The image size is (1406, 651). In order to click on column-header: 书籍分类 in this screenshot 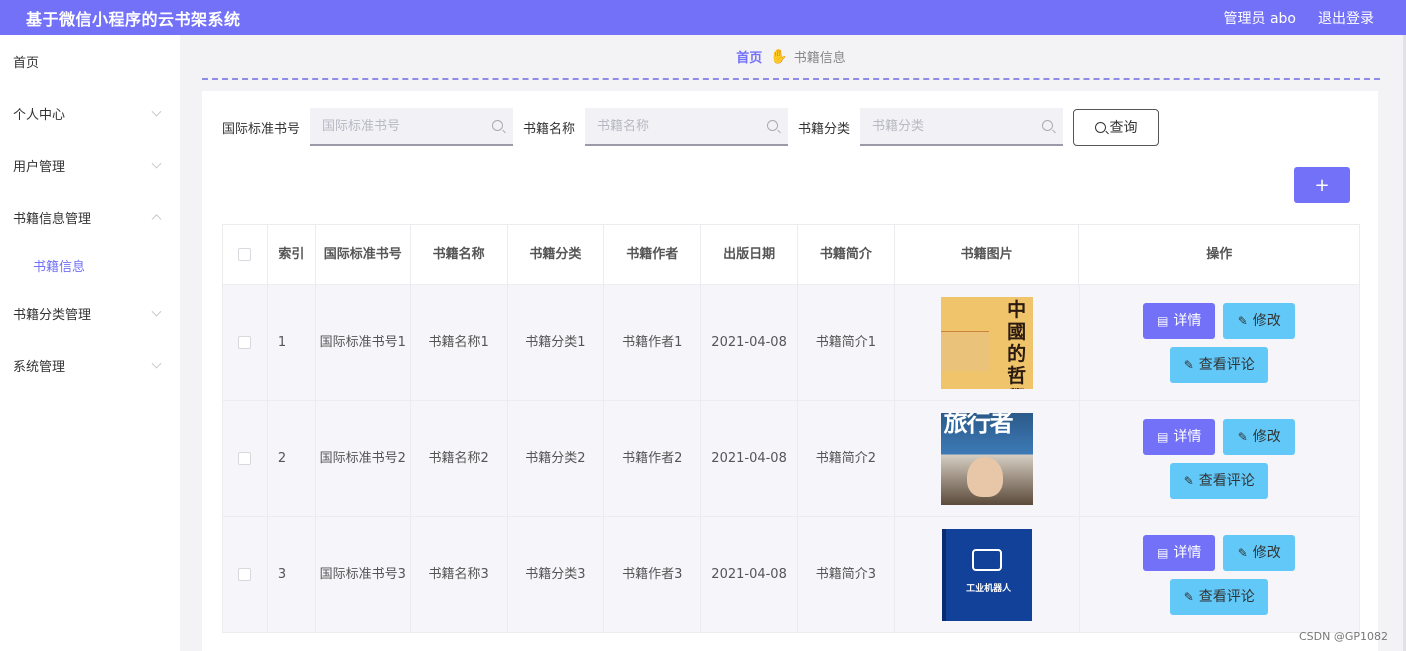, I will do `click(556, 254)`.